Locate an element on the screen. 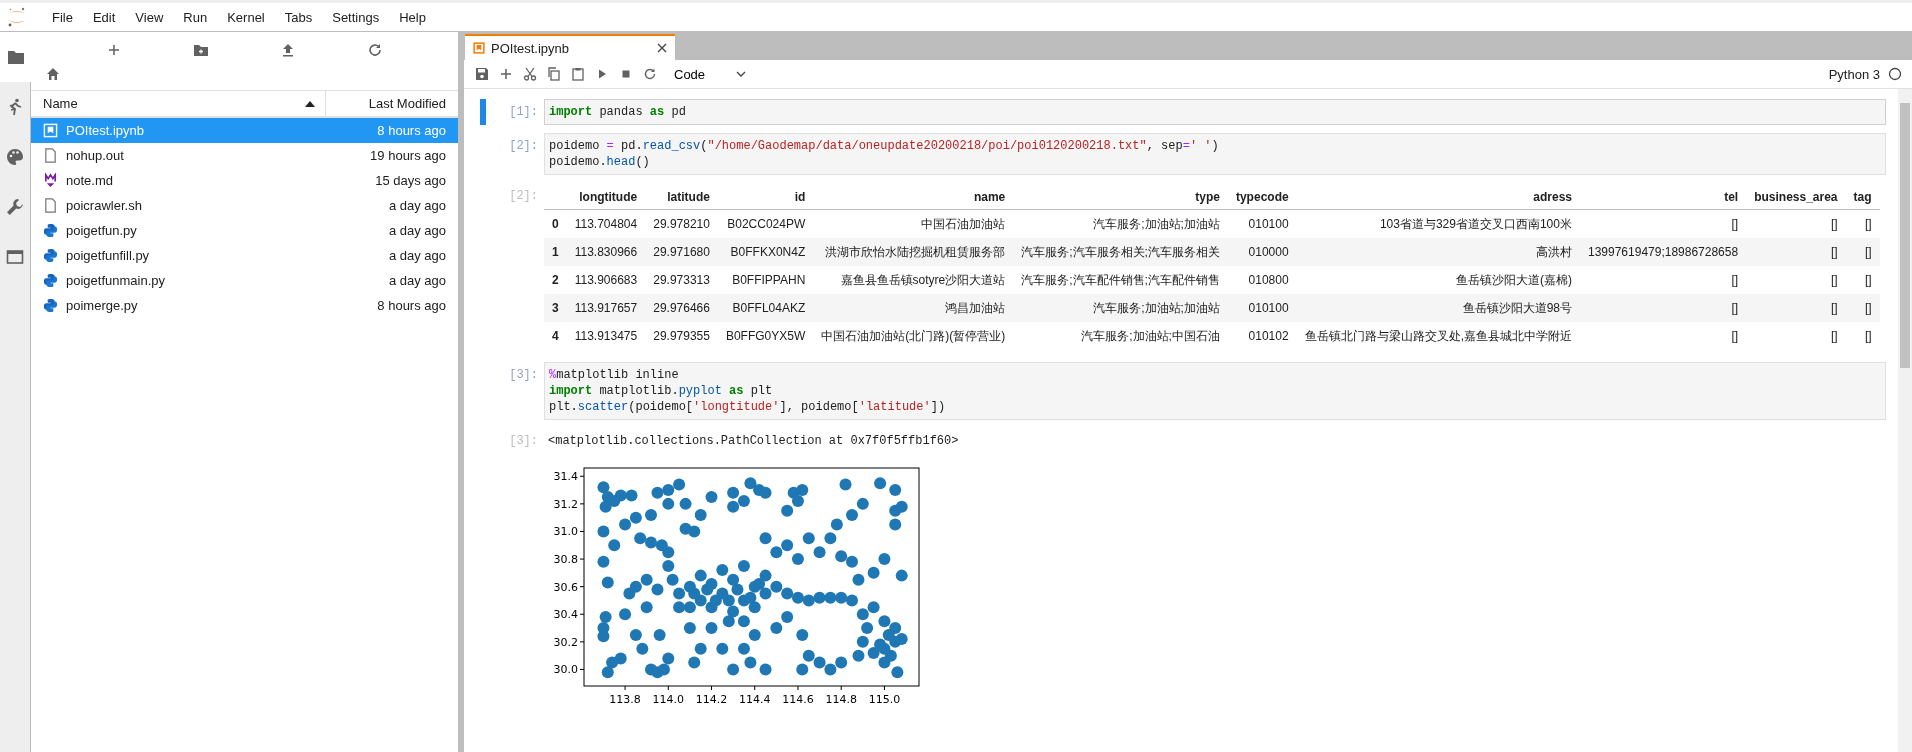 The width and height of the screenshot is (1912, 752). menu-item: View is located at coordinates (149, 17).